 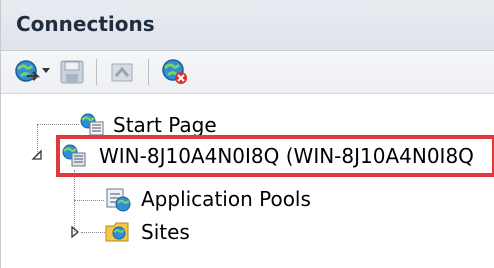 I want to click on expand-toggle-sites, so click(x=75, y=233).